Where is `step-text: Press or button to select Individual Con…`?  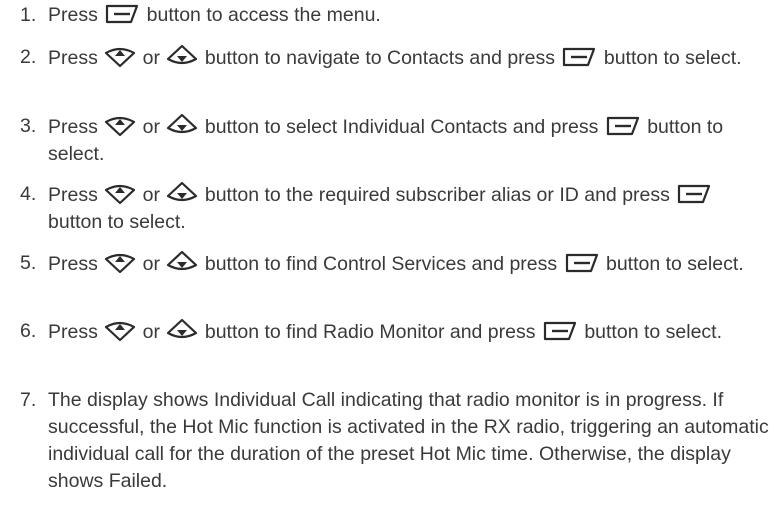
step-text: Press or button to select Individual Con… is located at coordinates (410, 140).